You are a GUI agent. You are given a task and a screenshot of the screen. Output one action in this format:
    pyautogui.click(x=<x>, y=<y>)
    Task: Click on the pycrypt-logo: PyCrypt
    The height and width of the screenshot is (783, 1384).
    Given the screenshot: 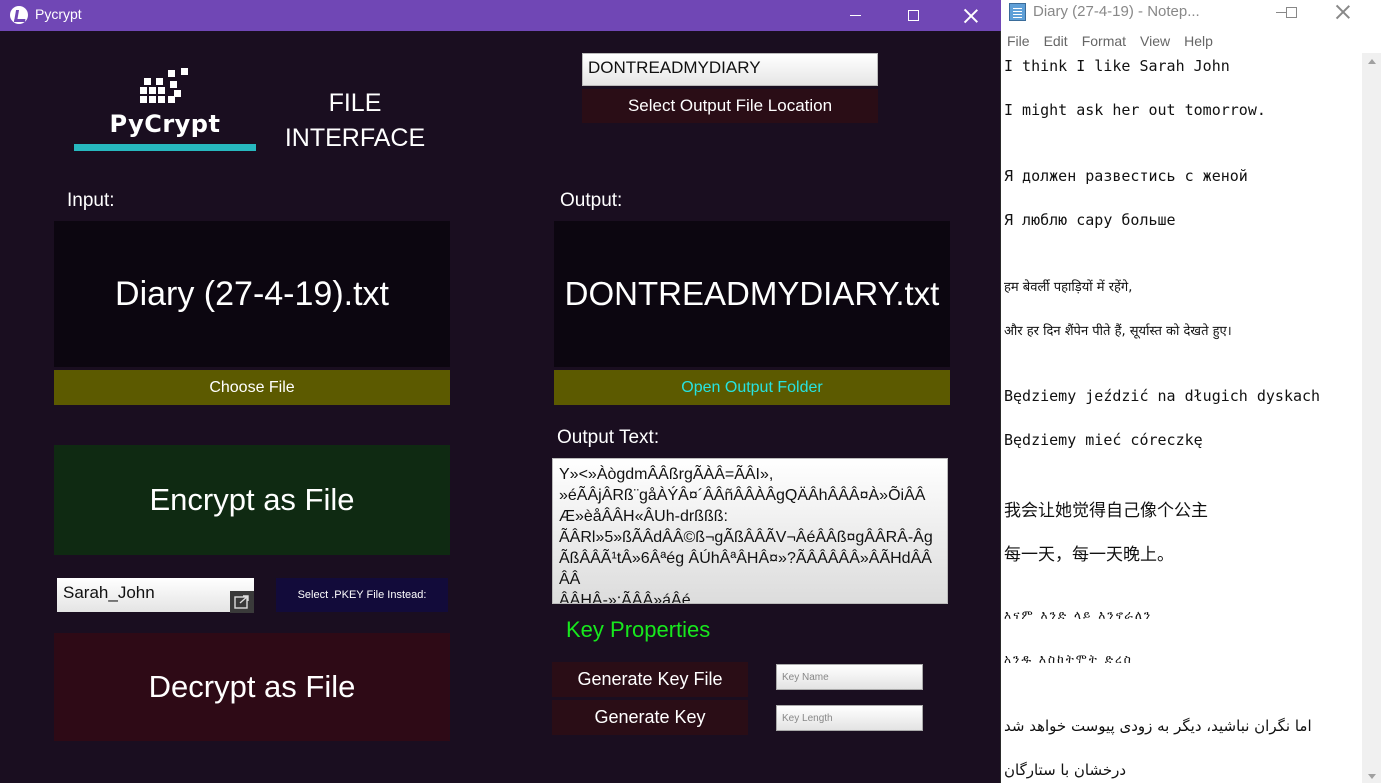 What is the action you would take?
    pyautogui.click(x=165, y=110)
    